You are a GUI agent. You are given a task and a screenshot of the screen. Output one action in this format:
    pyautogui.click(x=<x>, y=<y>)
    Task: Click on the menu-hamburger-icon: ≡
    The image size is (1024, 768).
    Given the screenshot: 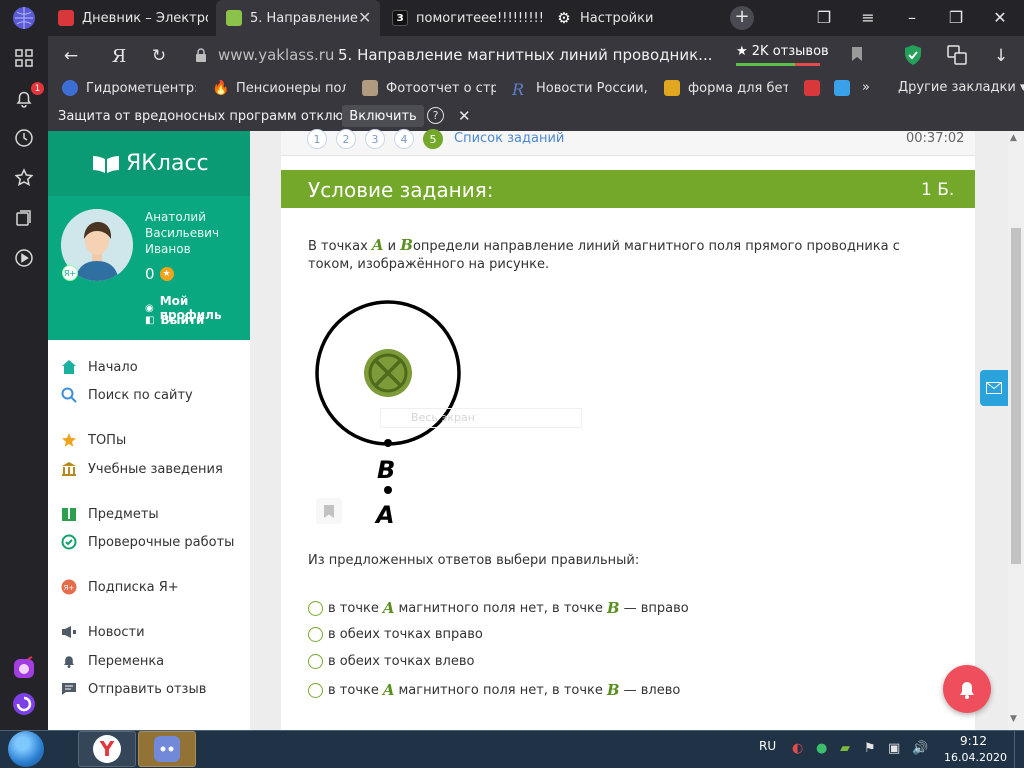 What is the action you would take?
    pyautogui.click(x=868, y=17)
    